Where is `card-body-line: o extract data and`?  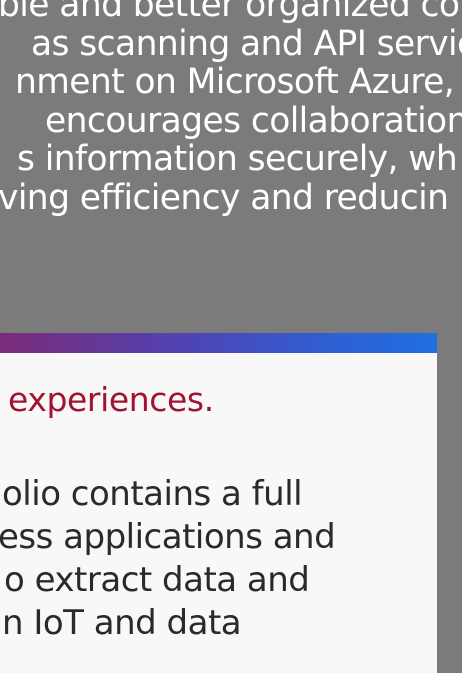
card-body-line: o extract data and is located at coordinates (157, 580).